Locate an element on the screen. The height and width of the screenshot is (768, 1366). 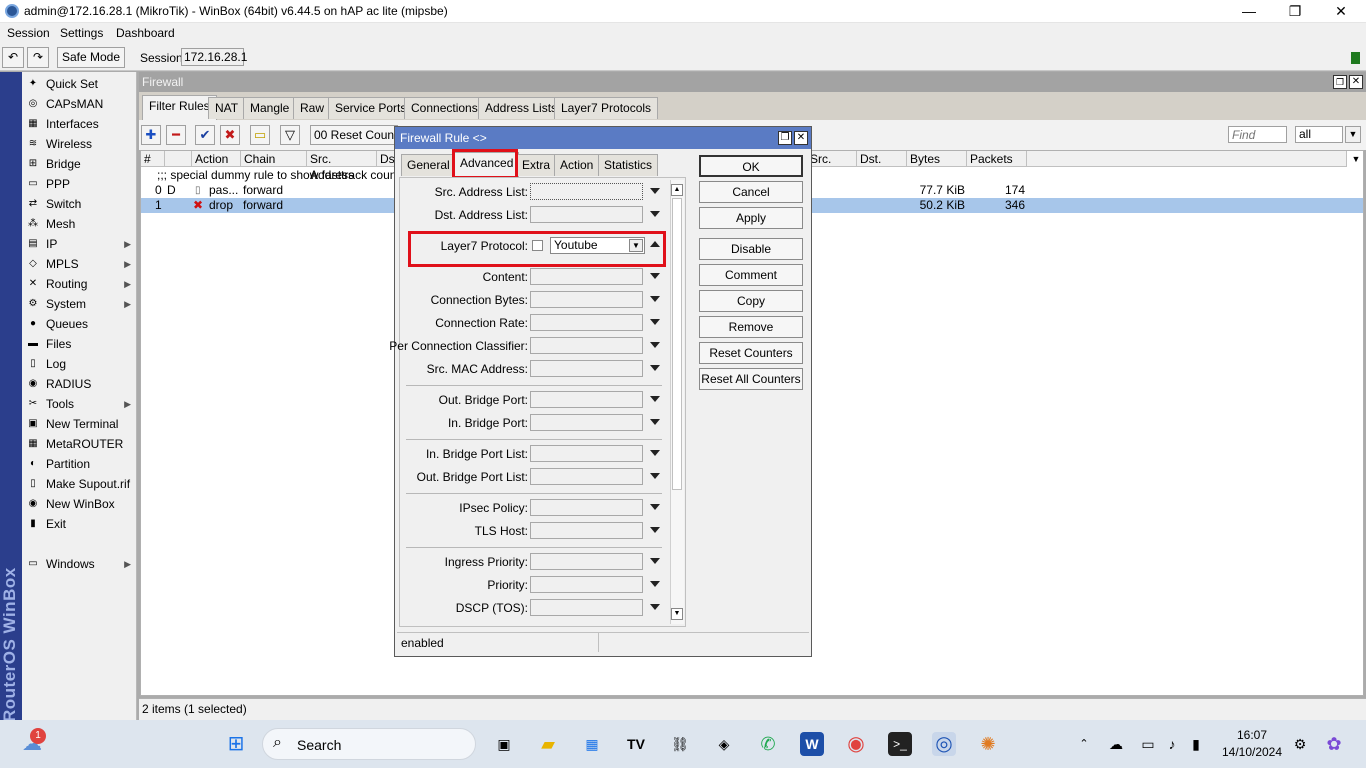
sidebar-item-tools: ✂ Tools ▶ is located at coordinates (79, 404).